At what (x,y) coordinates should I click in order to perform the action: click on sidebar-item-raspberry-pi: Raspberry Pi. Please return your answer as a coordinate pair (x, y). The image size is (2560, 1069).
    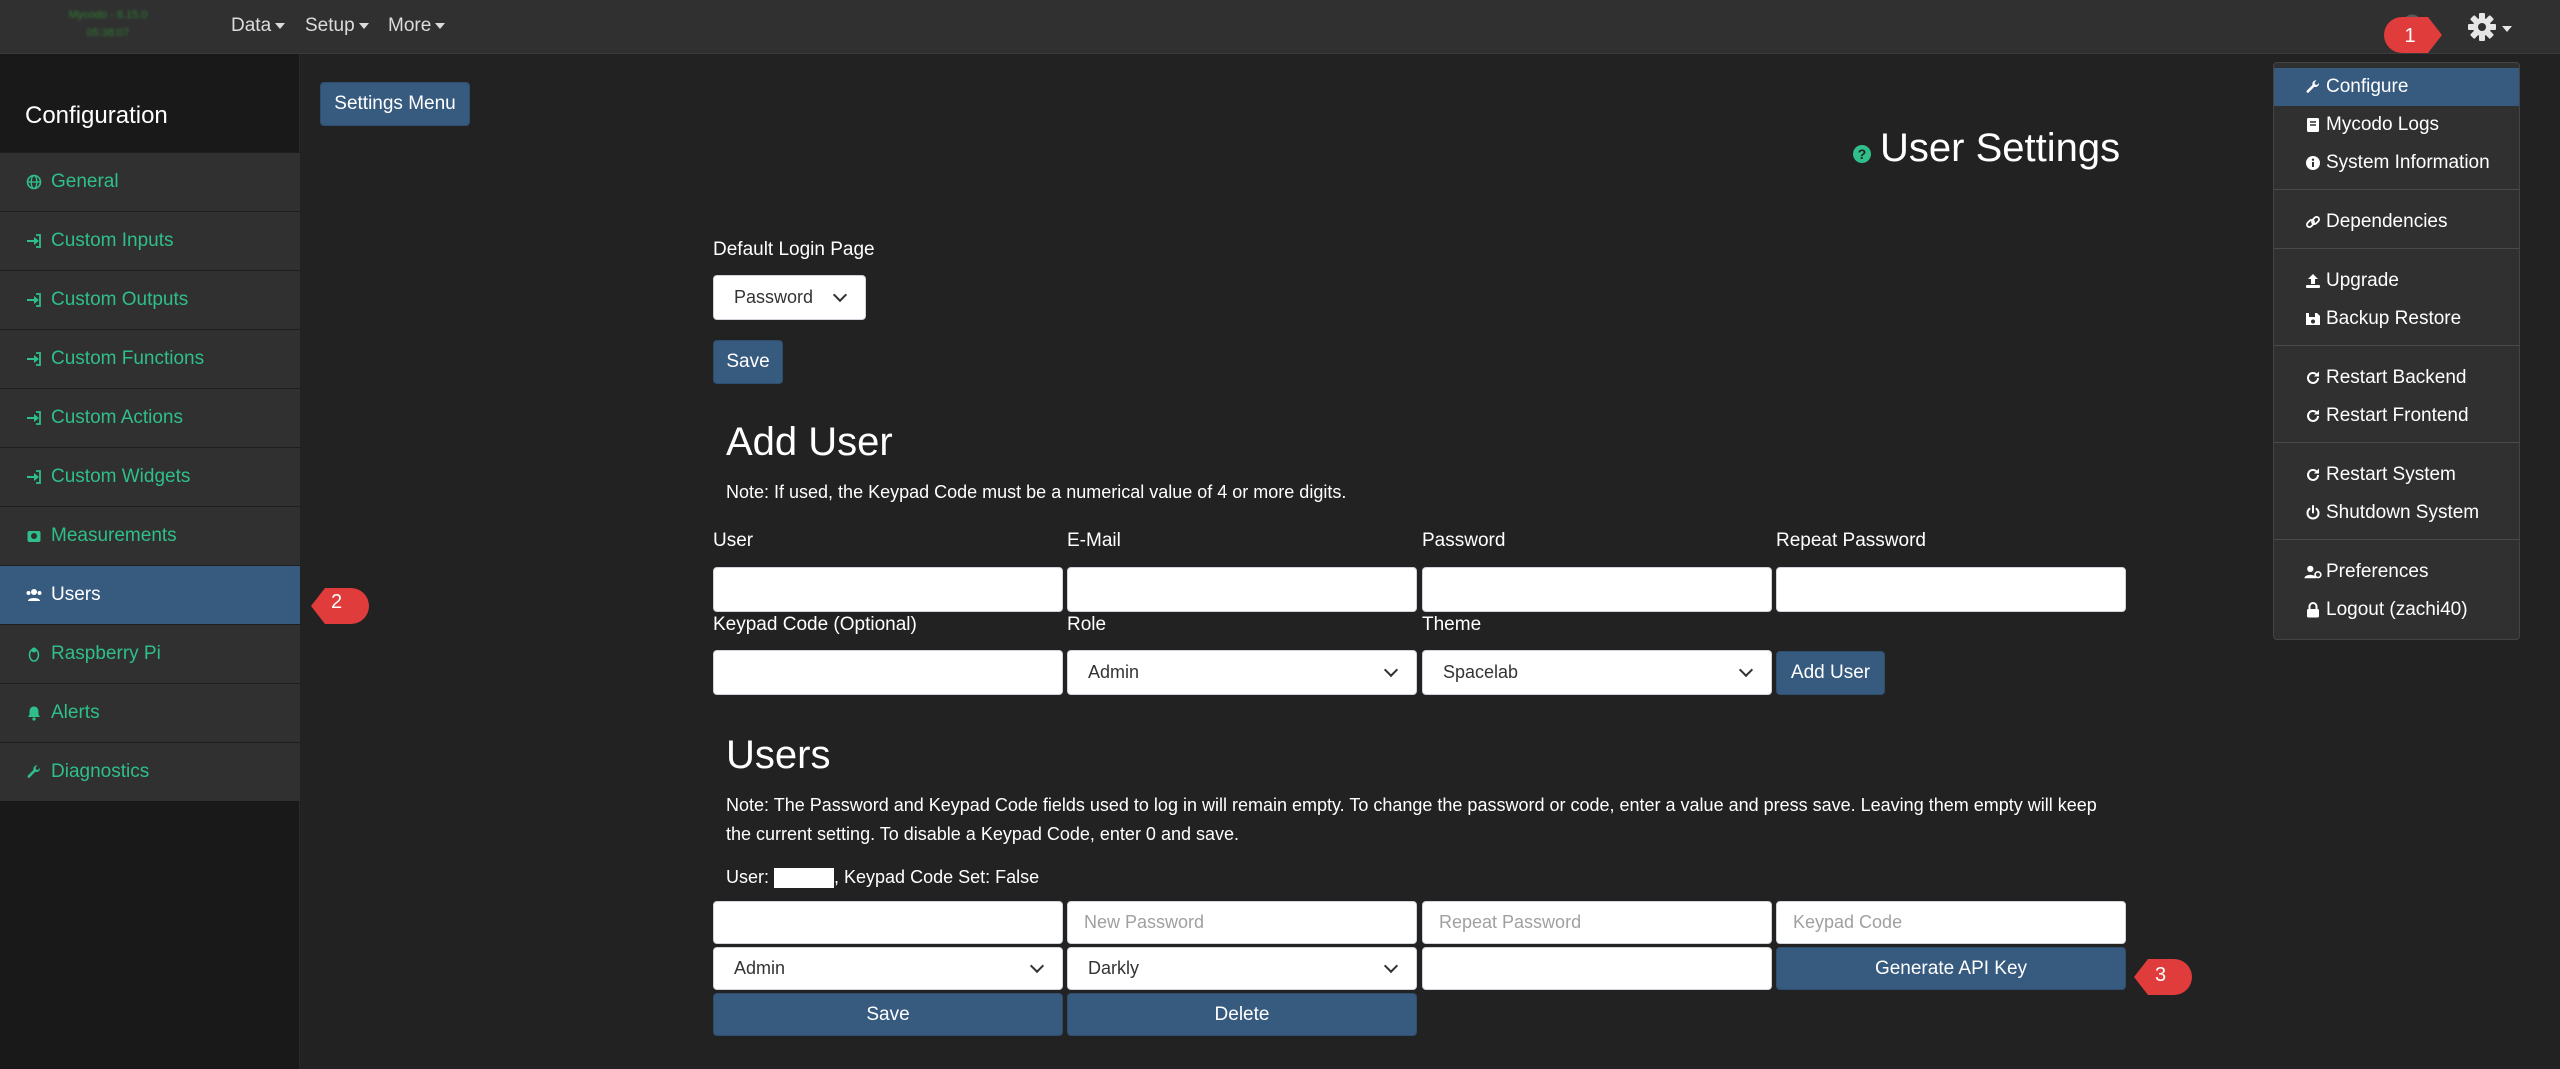
    Looking at the image, I should click on (150, 653).